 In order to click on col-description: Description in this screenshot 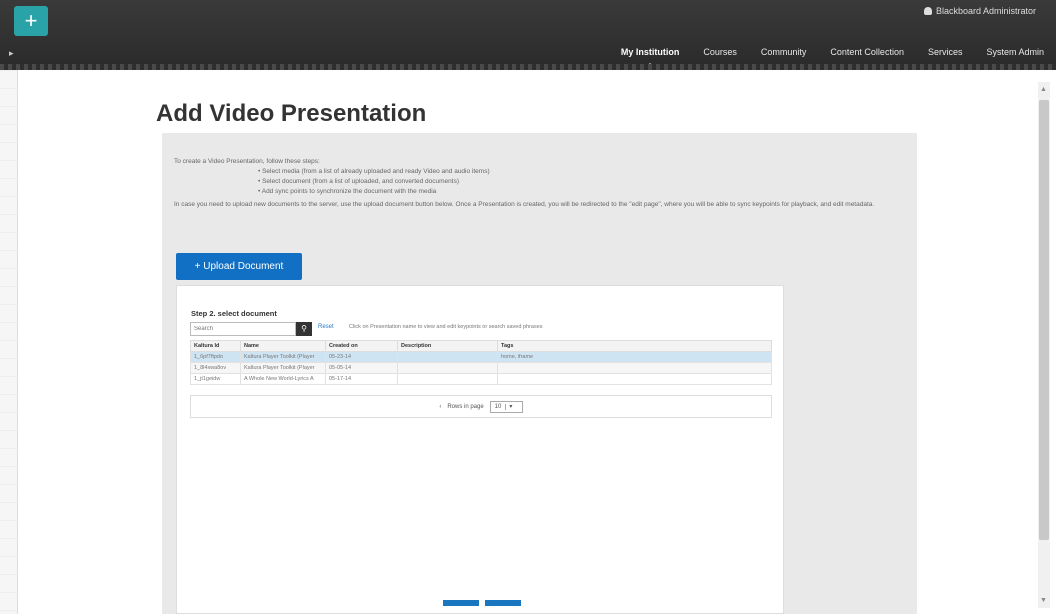, I will do `click(447, 346)`.